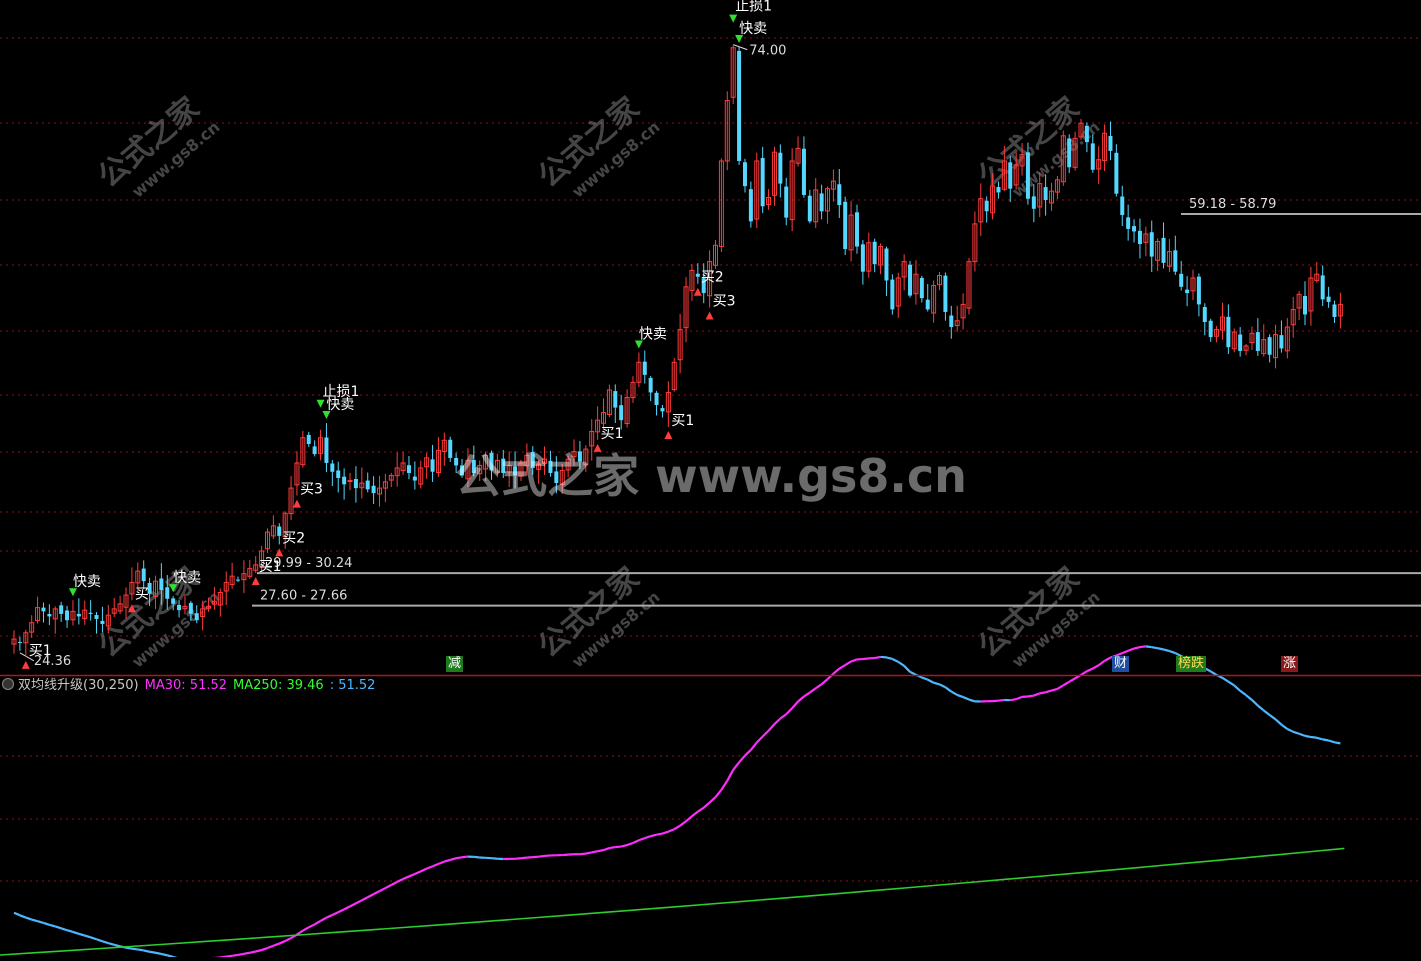 This screenshot has width=1421, height=961. Describe the element at coordinates (1191, 664) in the screenshot. I see `flag-bangdie: 榜跌` at that location.